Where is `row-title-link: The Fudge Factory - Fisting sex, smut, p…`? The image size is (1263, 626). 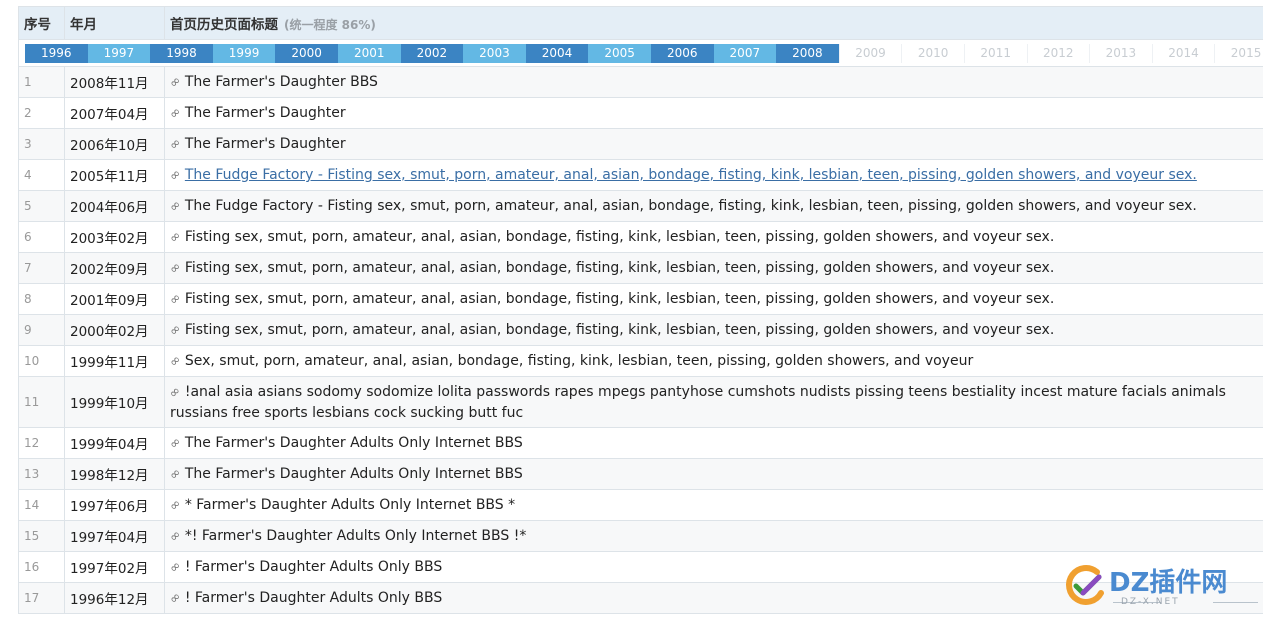
row-title-link: The Fudge Factory - Fisting sex, smut, p… is located at coordinates (691, 175).